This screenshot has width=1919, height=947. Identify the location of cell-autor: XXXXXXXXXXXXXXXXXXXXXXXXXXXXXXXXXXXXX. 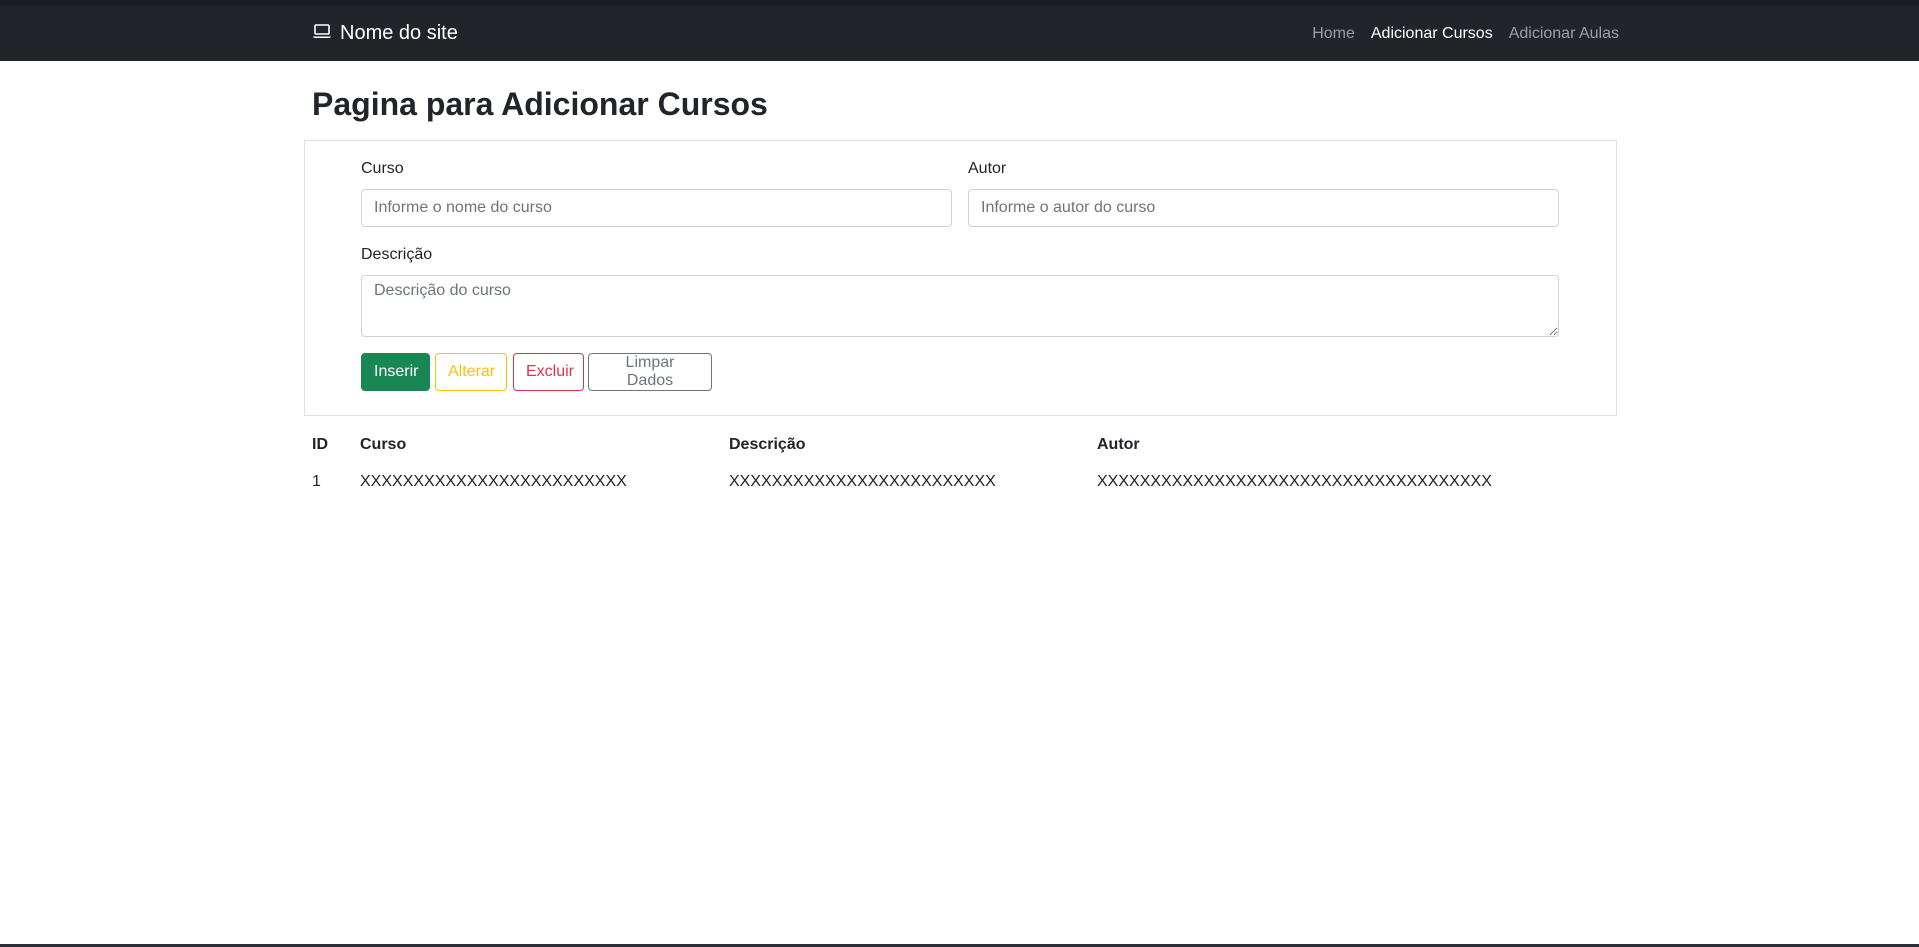
(1294, 481).